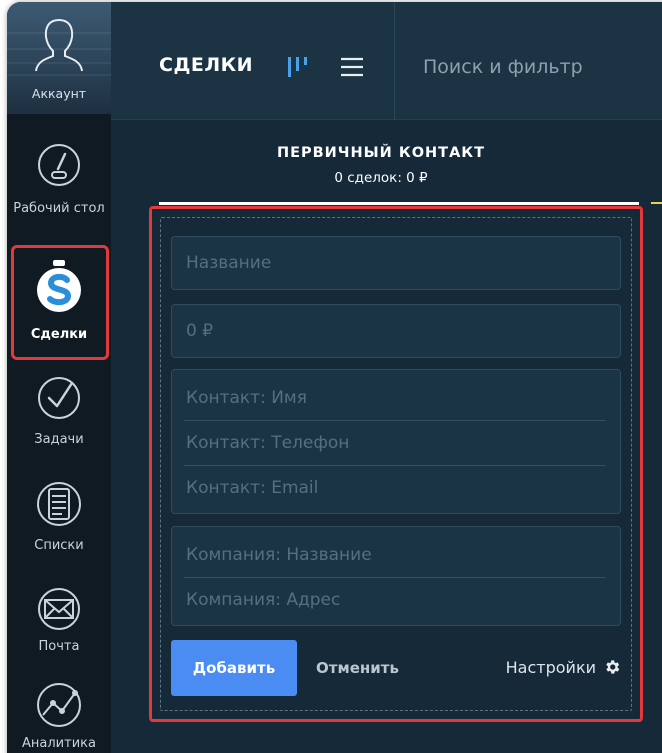  What do you see at coordinates (59, 609) in the screenshot?
I see `mail-envelope-icon` at bounding box center [59, 609].